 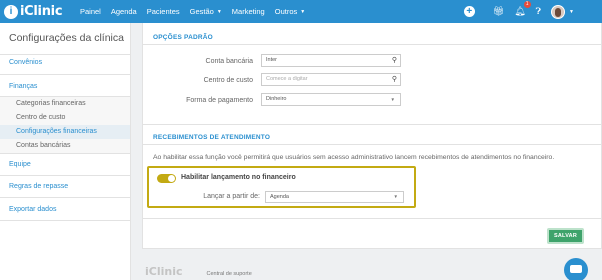 What do you see at coordinates (532, 11) in the screenshot?
I see `topbar-actions: + 🎁︎ 🔔︎ 1 ❓︎ ▼` at bounding box center [532, 11].